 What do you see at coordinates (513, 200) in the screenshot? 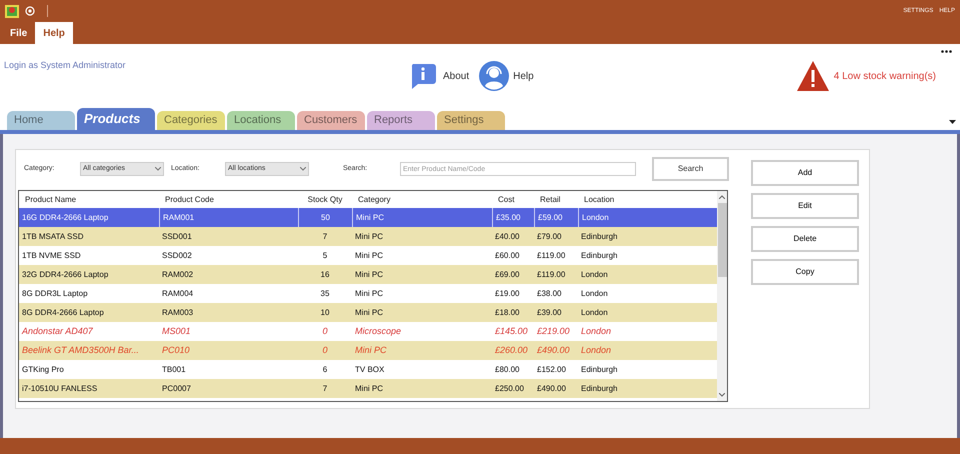
I see `column-header: Cost` at bounding box center [513, 200].